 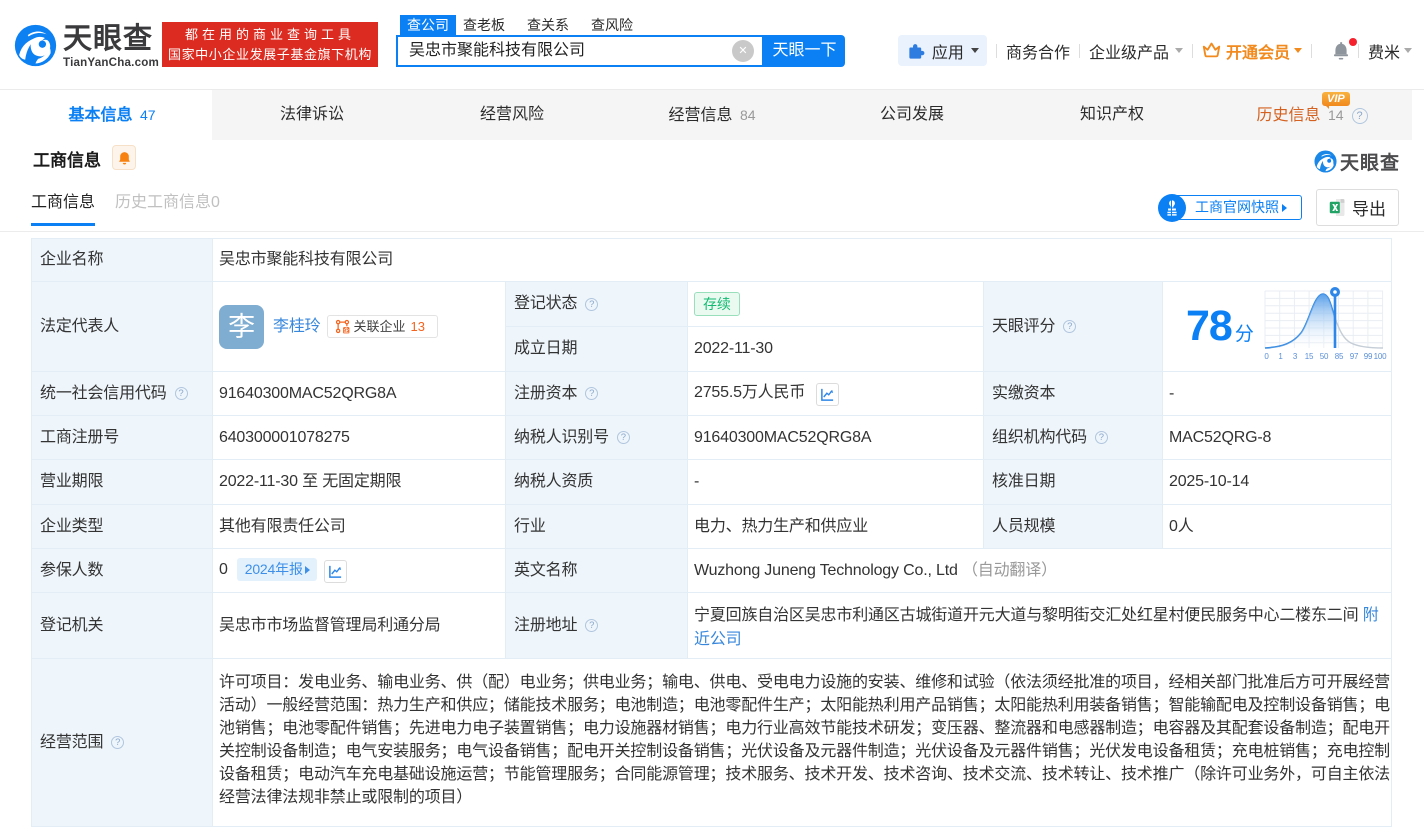 I want to click on svg-text: 97, so click(x=1354, y=356).